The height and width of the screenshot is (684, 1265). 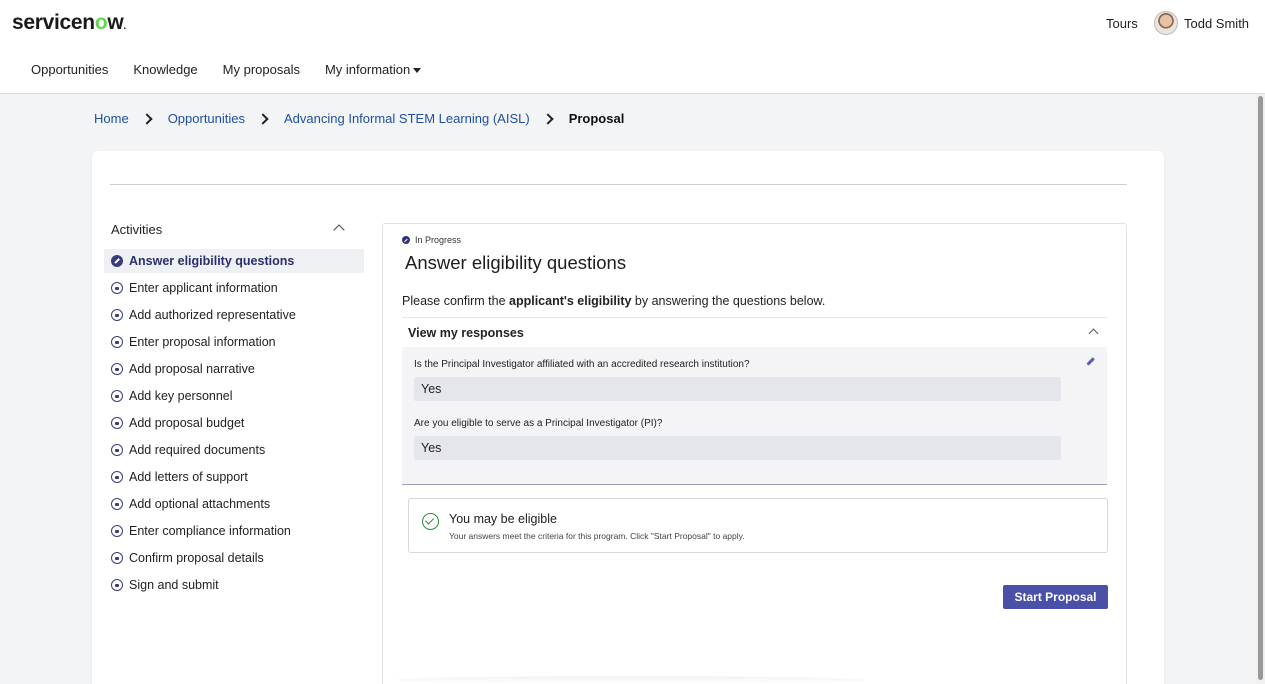 What do you see at coordinates (69, 69) in the screenshot?
I see `nav-opportunities: Opportunities` at bounding box center [69, 69].